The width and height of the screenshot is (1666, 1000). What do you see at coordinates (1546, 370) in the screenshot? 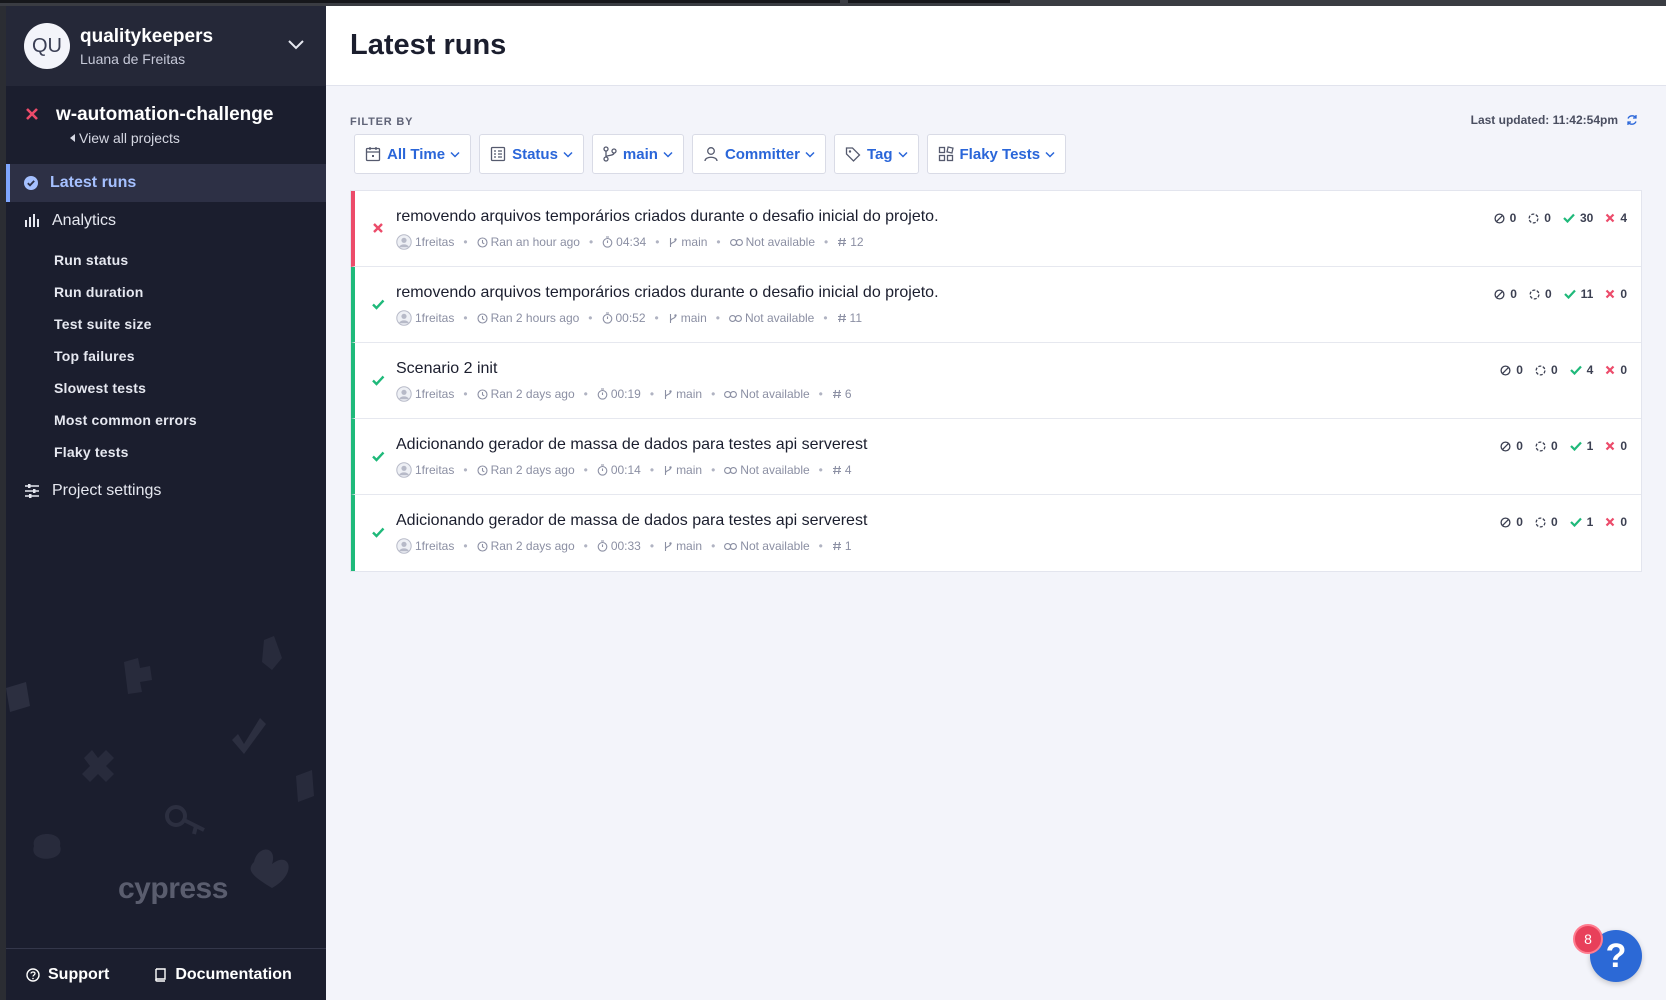
I see `pending-count: 0` at bounding box center [1546, 370].